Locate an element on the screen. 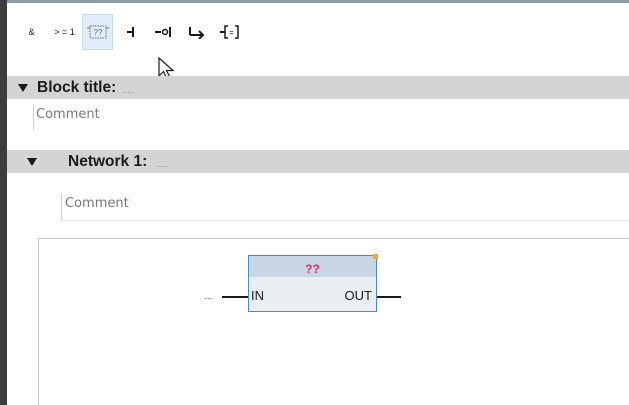  and-box-button: & is located at coordinates (31, 32).